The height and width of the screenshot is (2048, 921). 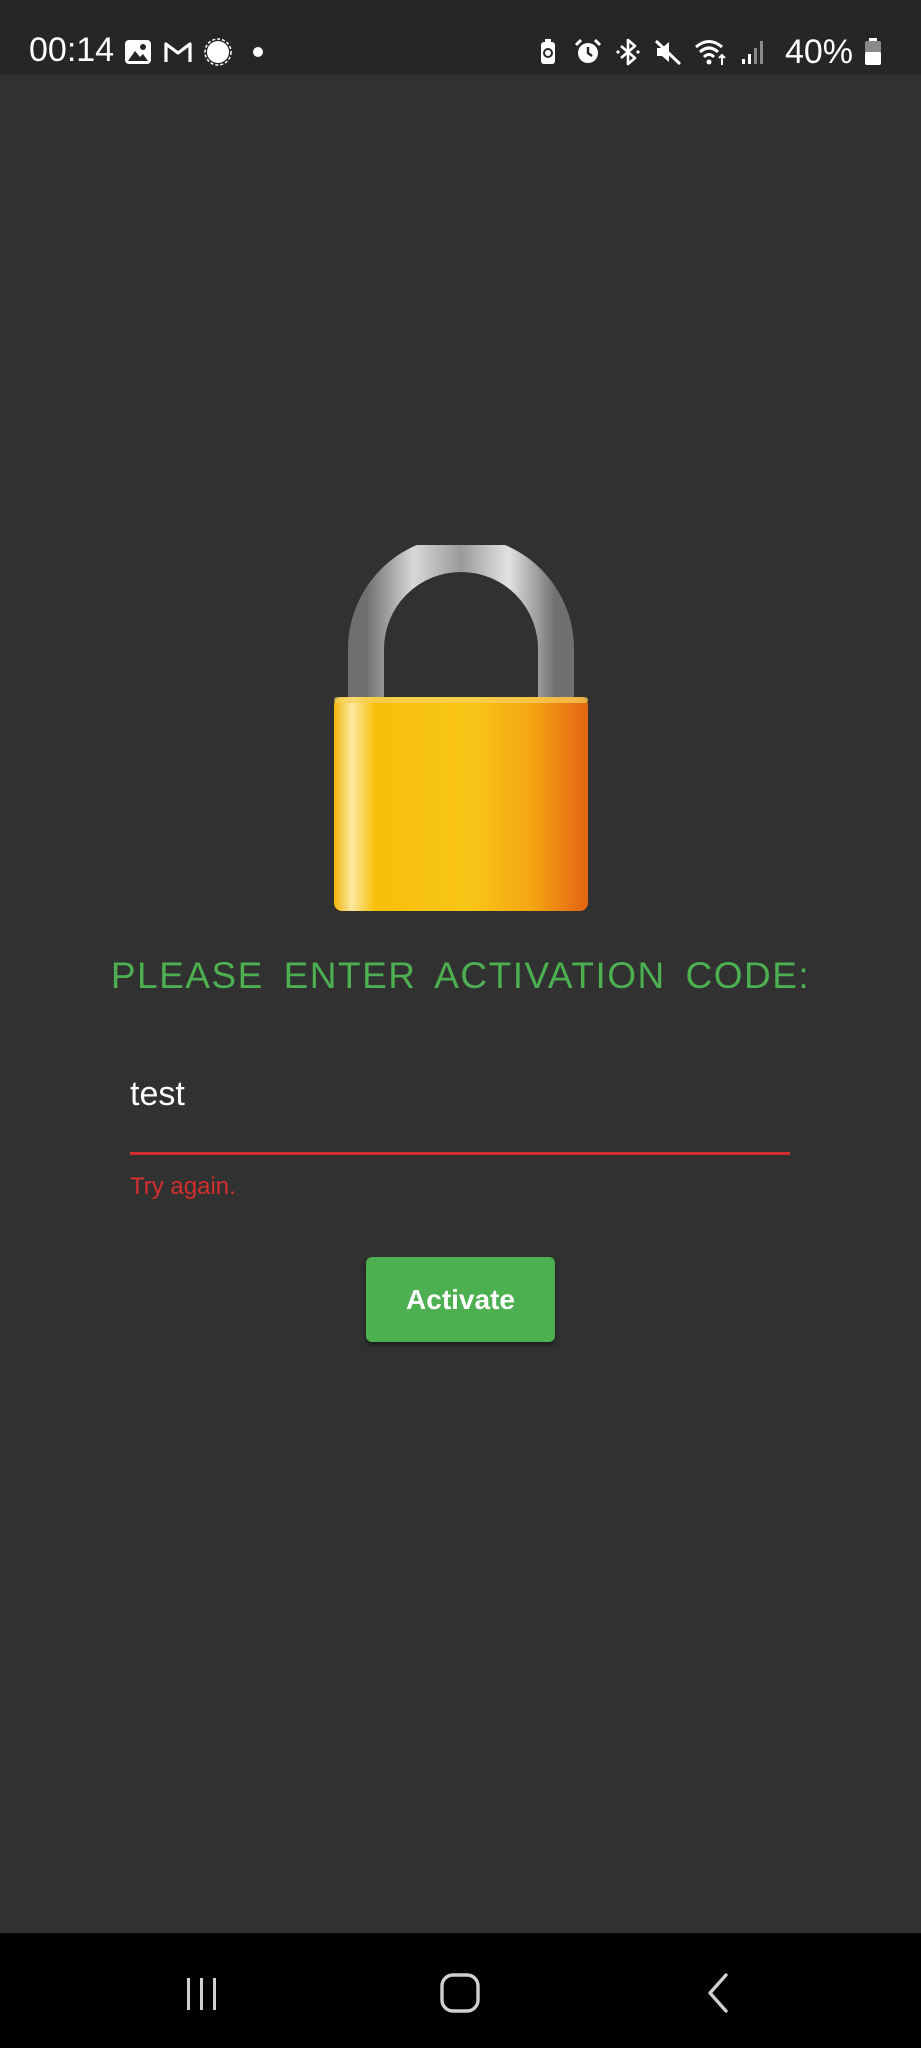 What do you see at coordinates (258, 52) in the screenshot?
I see `notification-dot-icon` at bounding box center [258, 52].